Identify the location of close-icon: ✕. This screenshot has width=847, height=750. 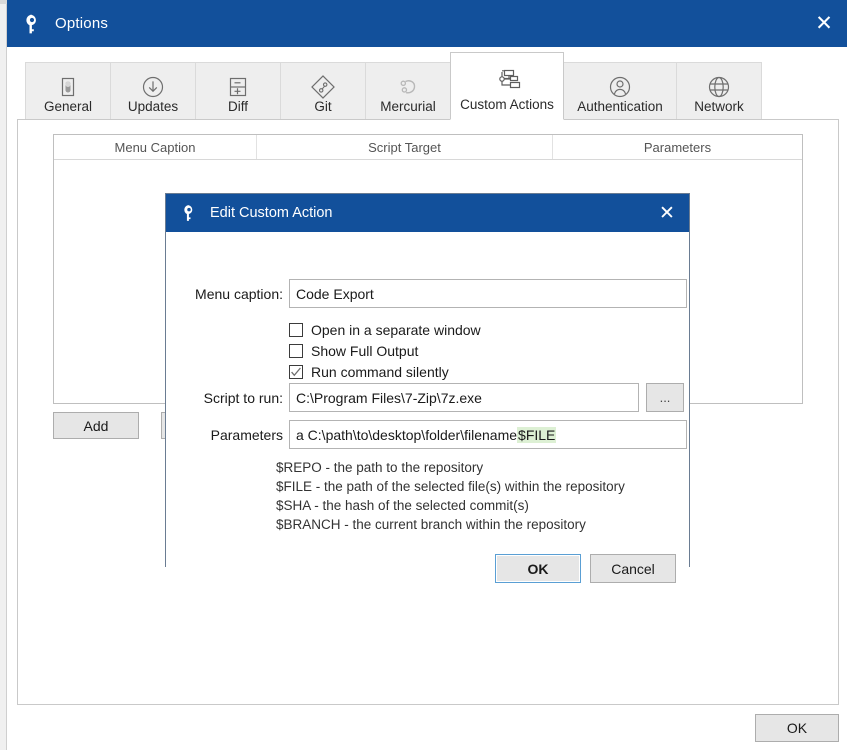
(824, 23).